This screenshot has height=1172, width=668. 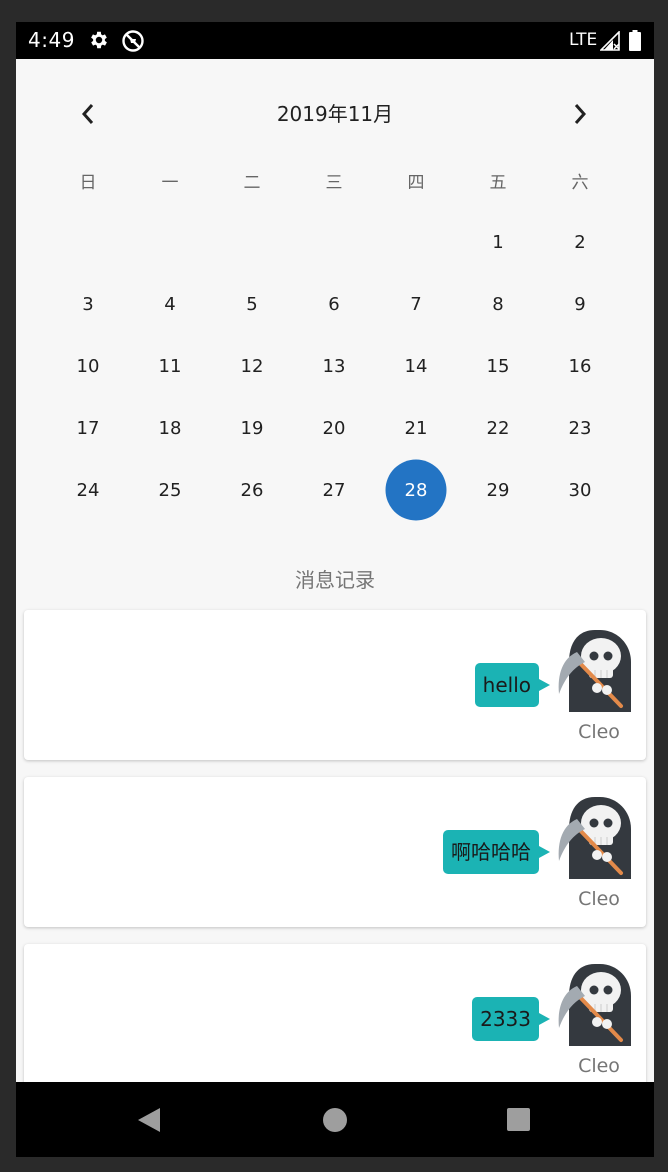 I want to click on recents-icon, so click(x=518, y=1119).